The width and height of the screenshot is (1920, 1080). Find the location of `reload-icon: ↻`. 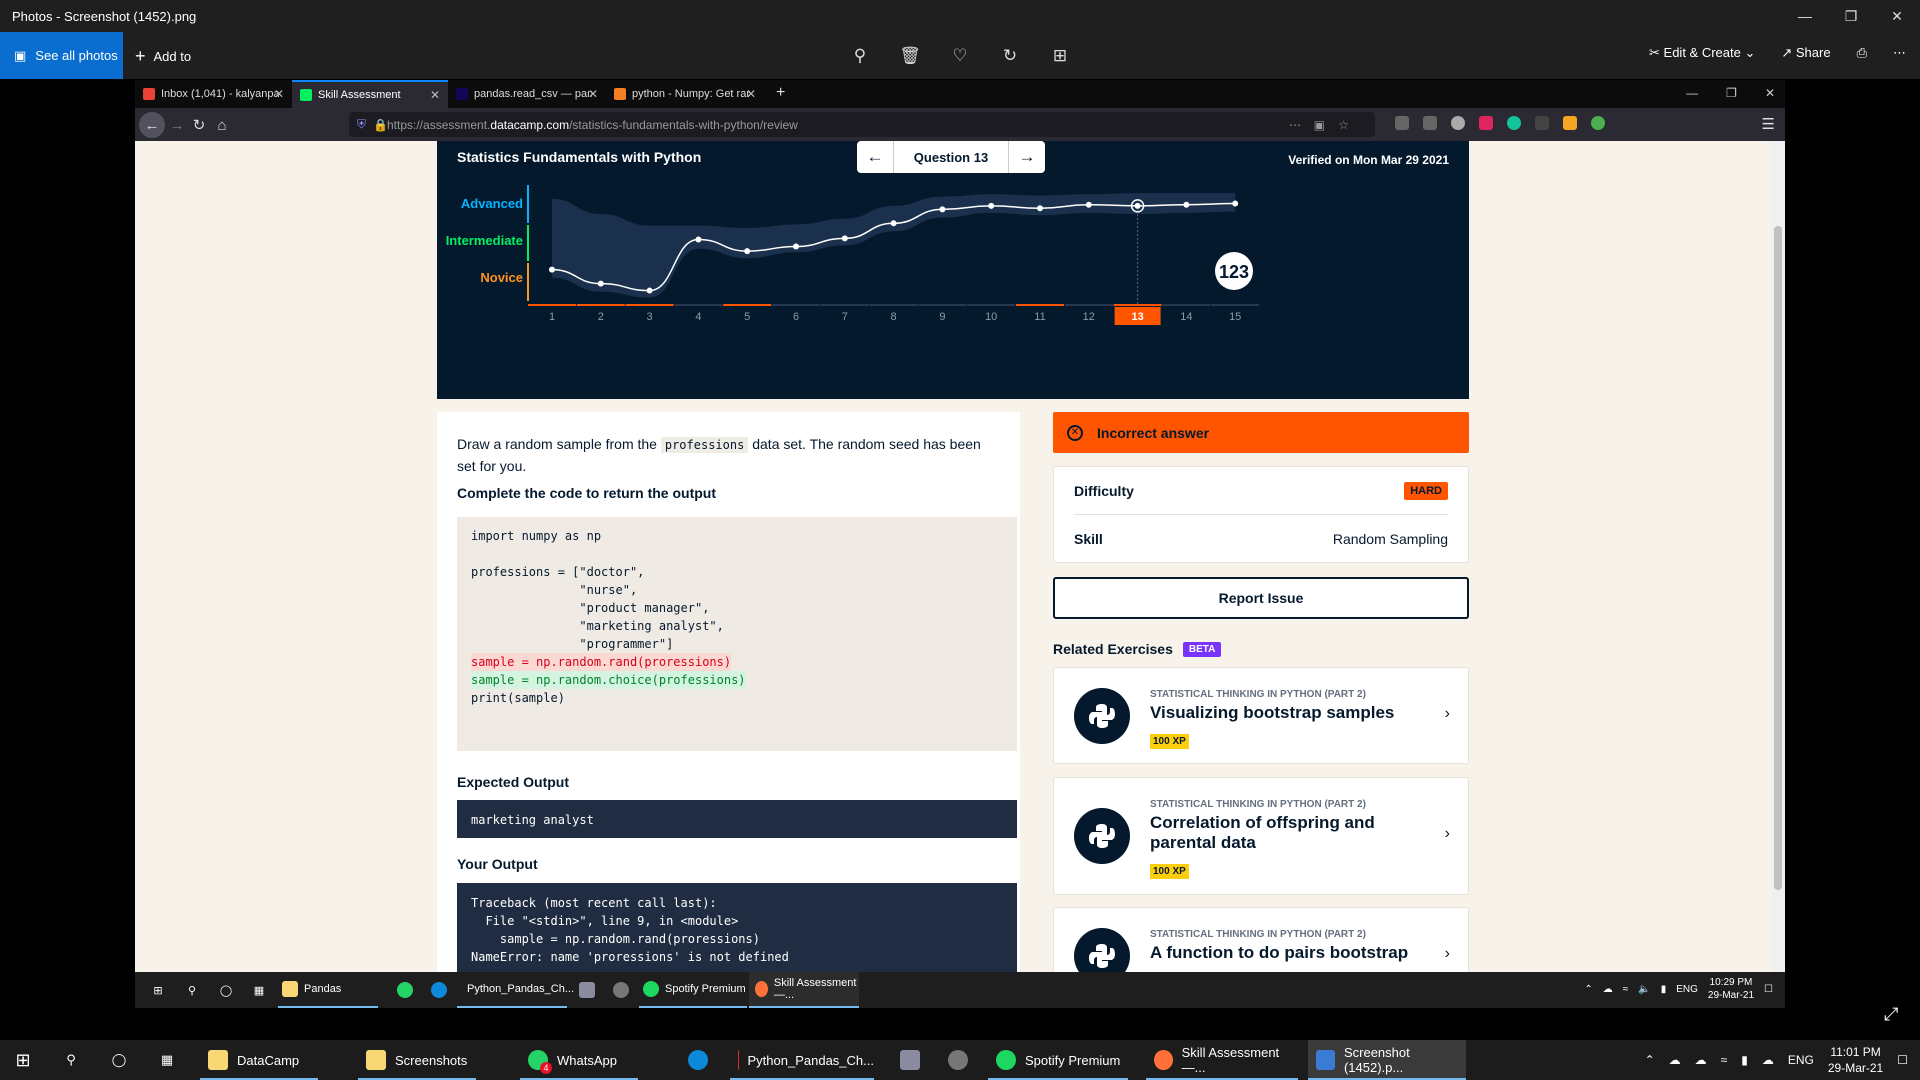

reload-icon: ↻ is located at coordinates (199, 125).